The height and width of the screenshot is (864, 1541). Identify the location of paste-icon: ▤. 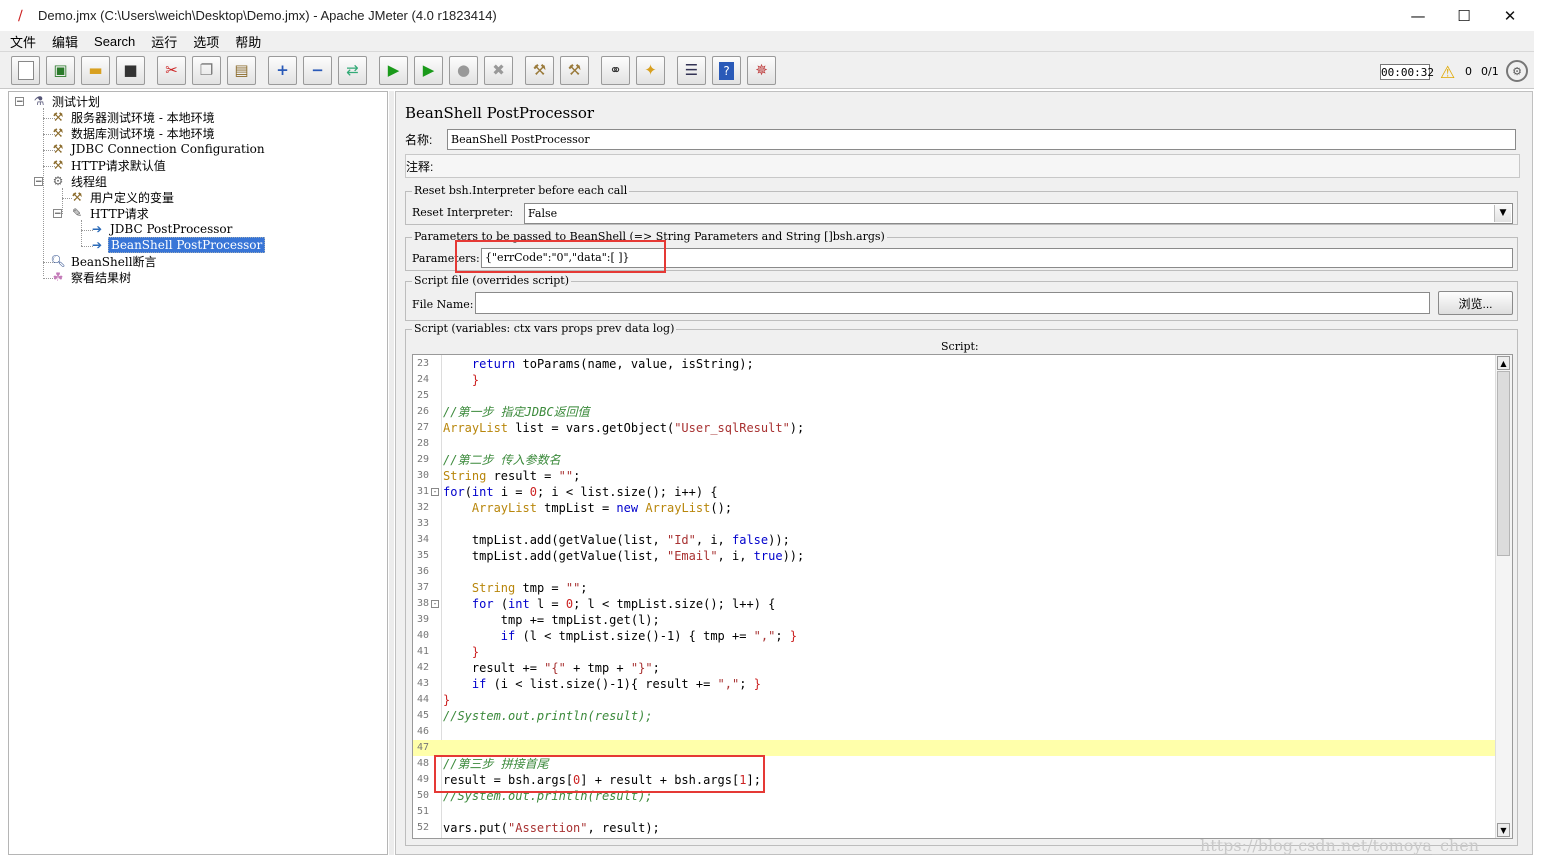
(241, 70).